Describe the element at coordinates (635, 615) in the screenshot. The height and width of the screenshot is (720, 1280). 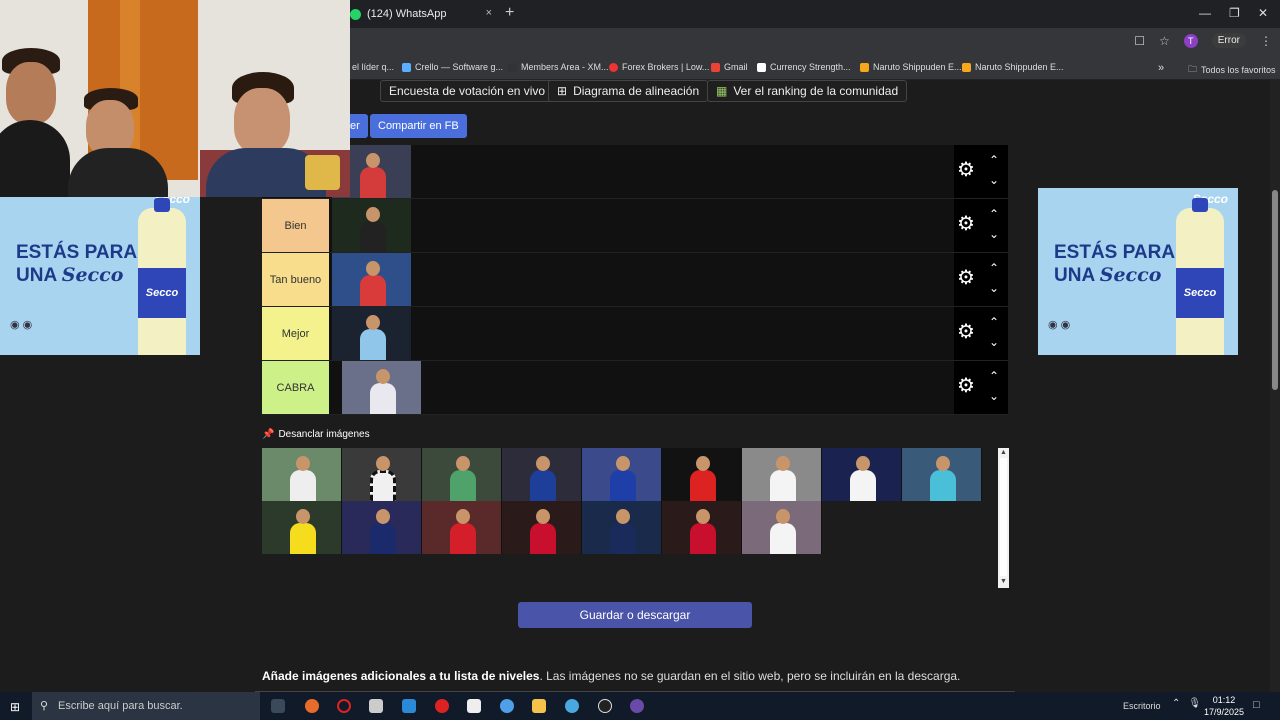
I see `save-download-button: Guardar o descargar` at that location.